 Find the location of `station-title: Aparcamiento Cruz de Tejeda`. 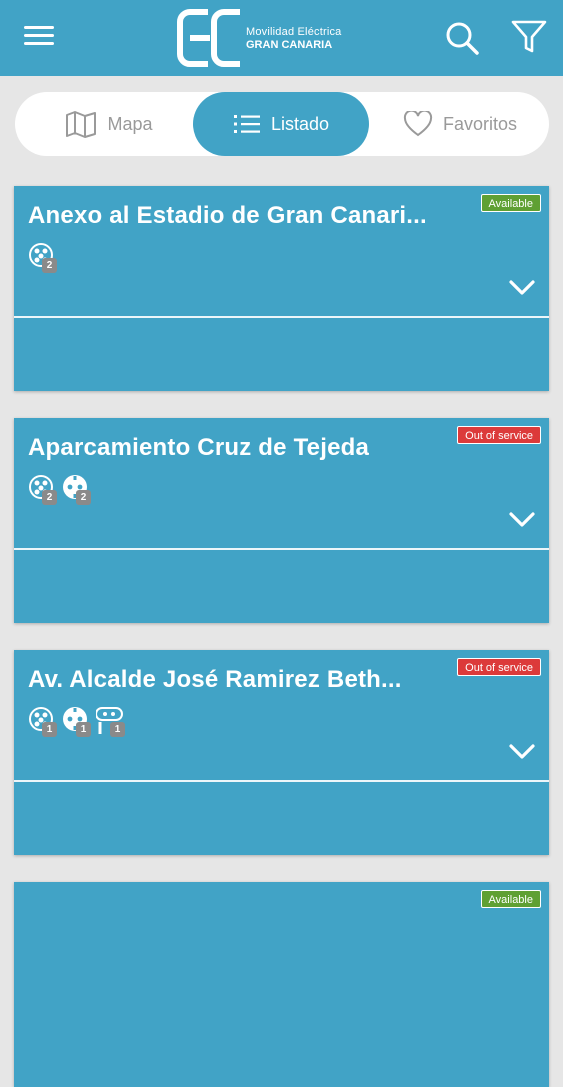

station-title: Aparcamiento Cruz de Tejeda is located at coordinates (199, 447).